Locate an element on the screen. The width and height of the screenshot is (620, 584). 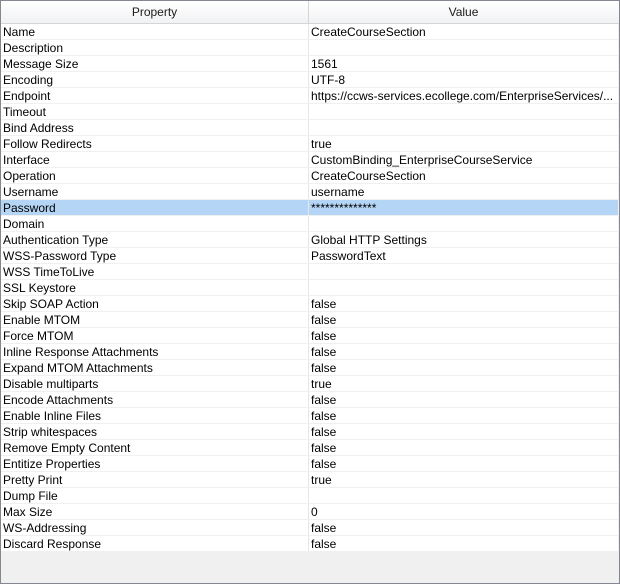
property-name-cell: Message Size is located at coordinates (154, 63).